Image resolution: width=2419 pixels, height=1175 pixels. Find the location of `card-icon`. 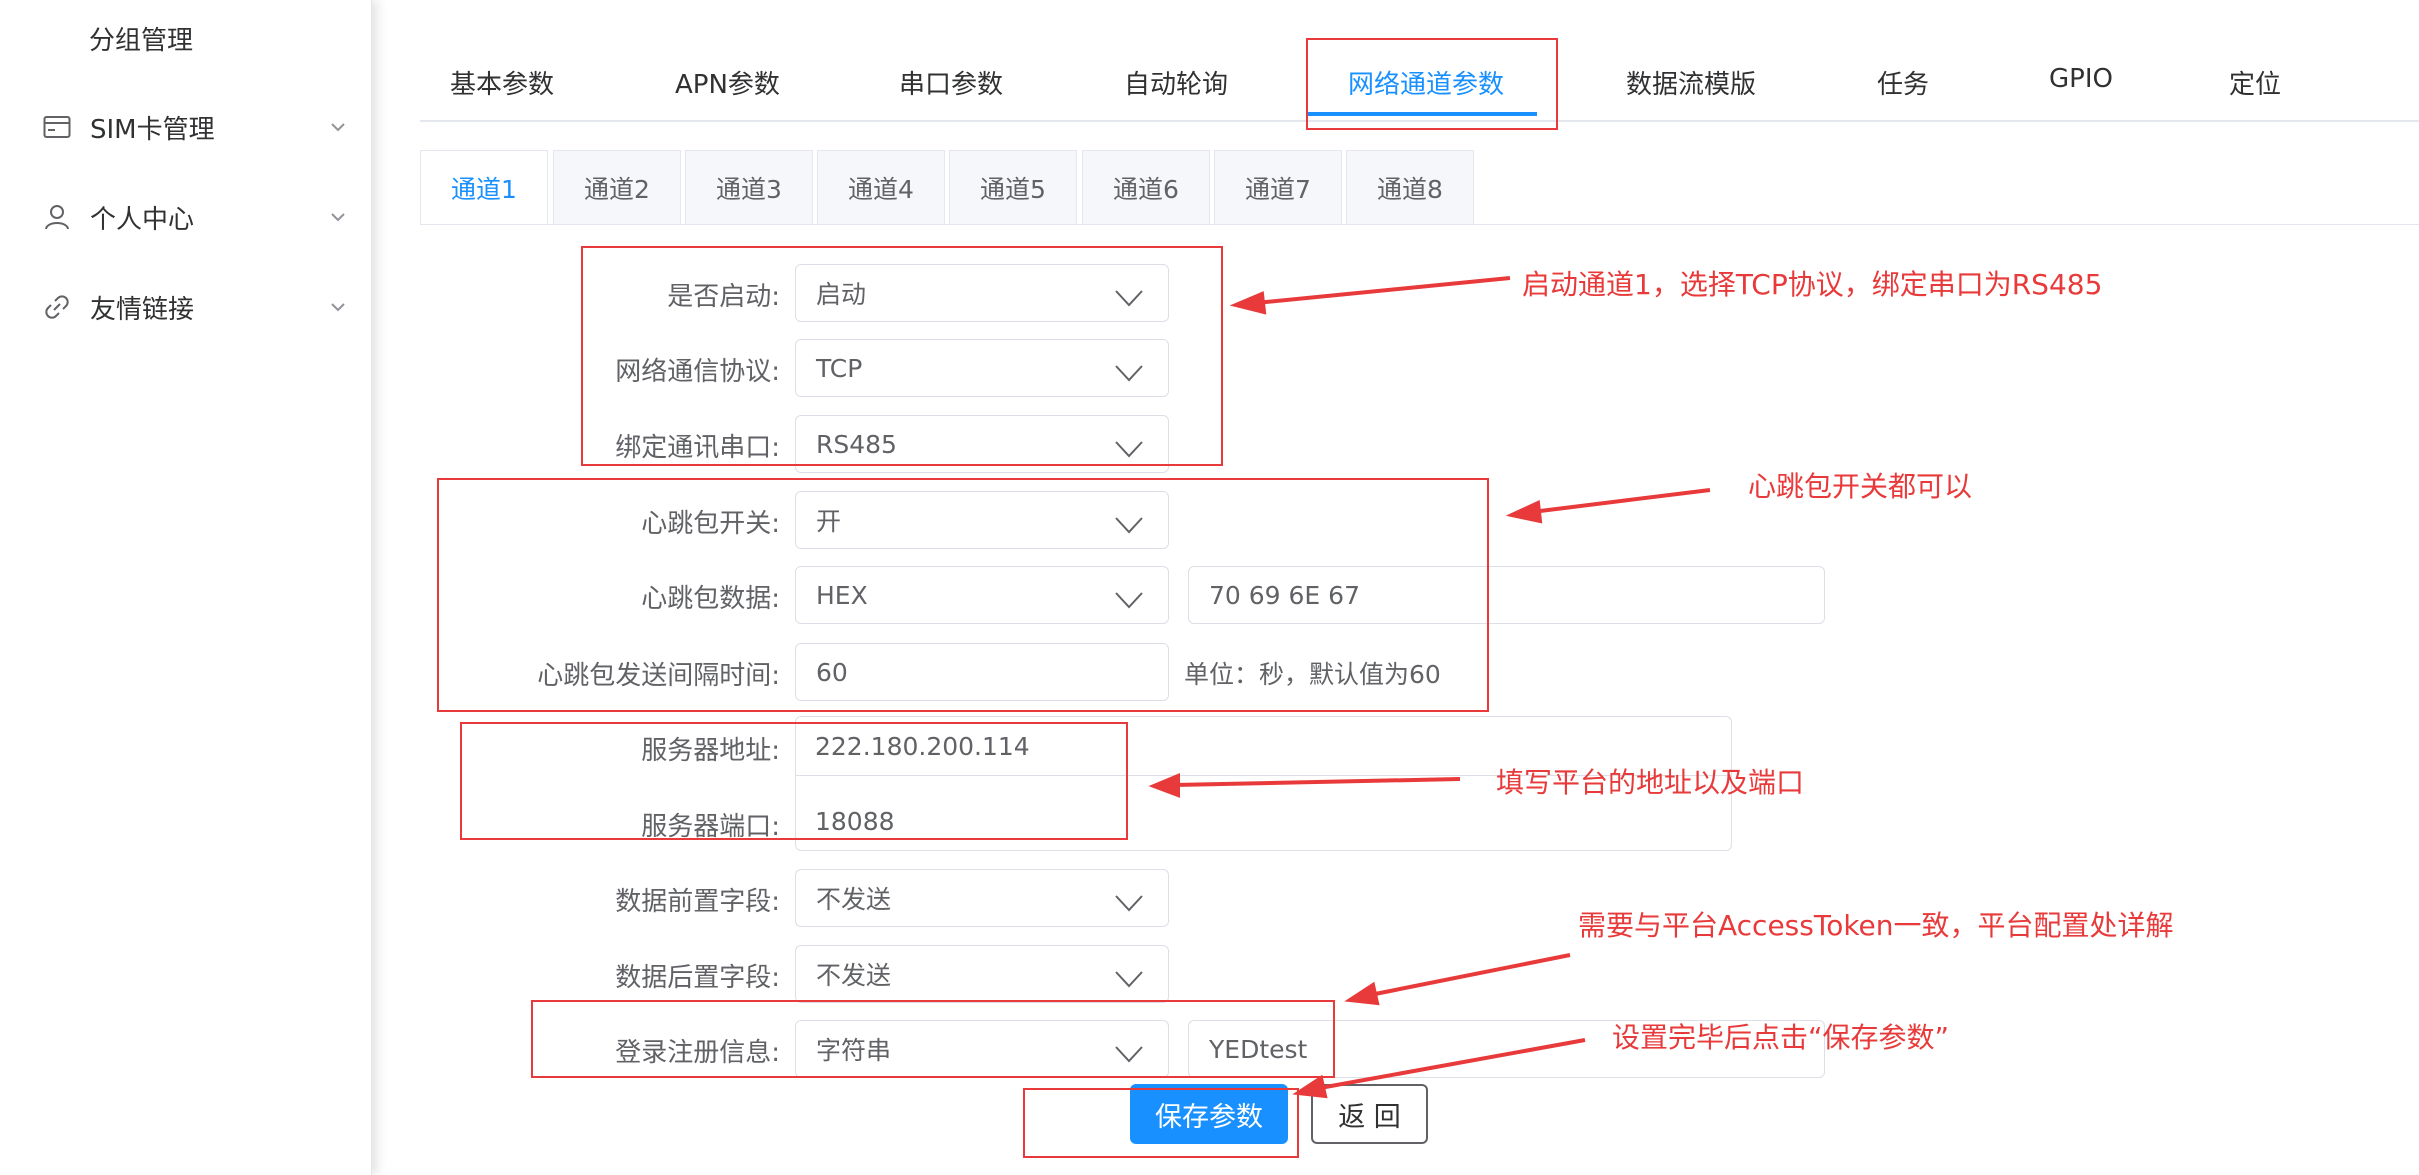

card-icon is located at coordinates (57, 127).